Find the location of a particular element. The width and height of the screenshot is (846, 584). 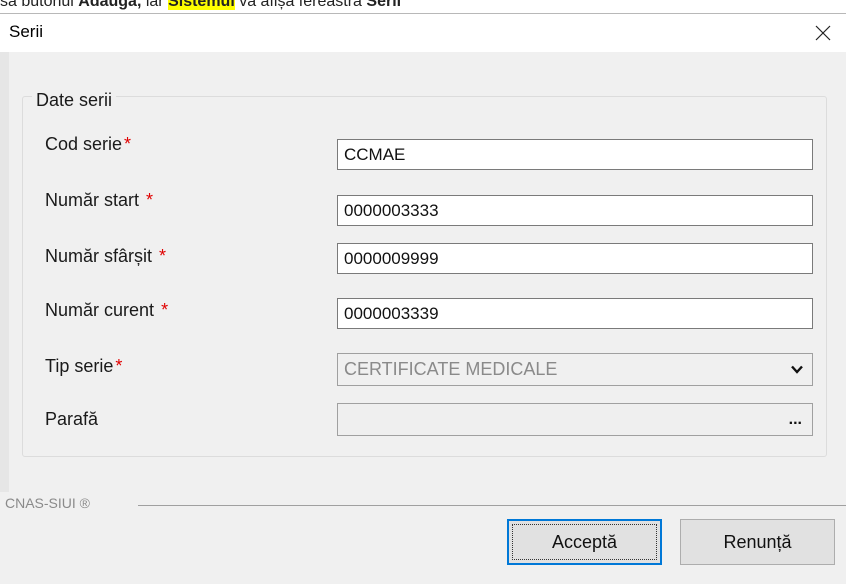

label-numar-start: Număr start * is located at coordinates (99, 200).